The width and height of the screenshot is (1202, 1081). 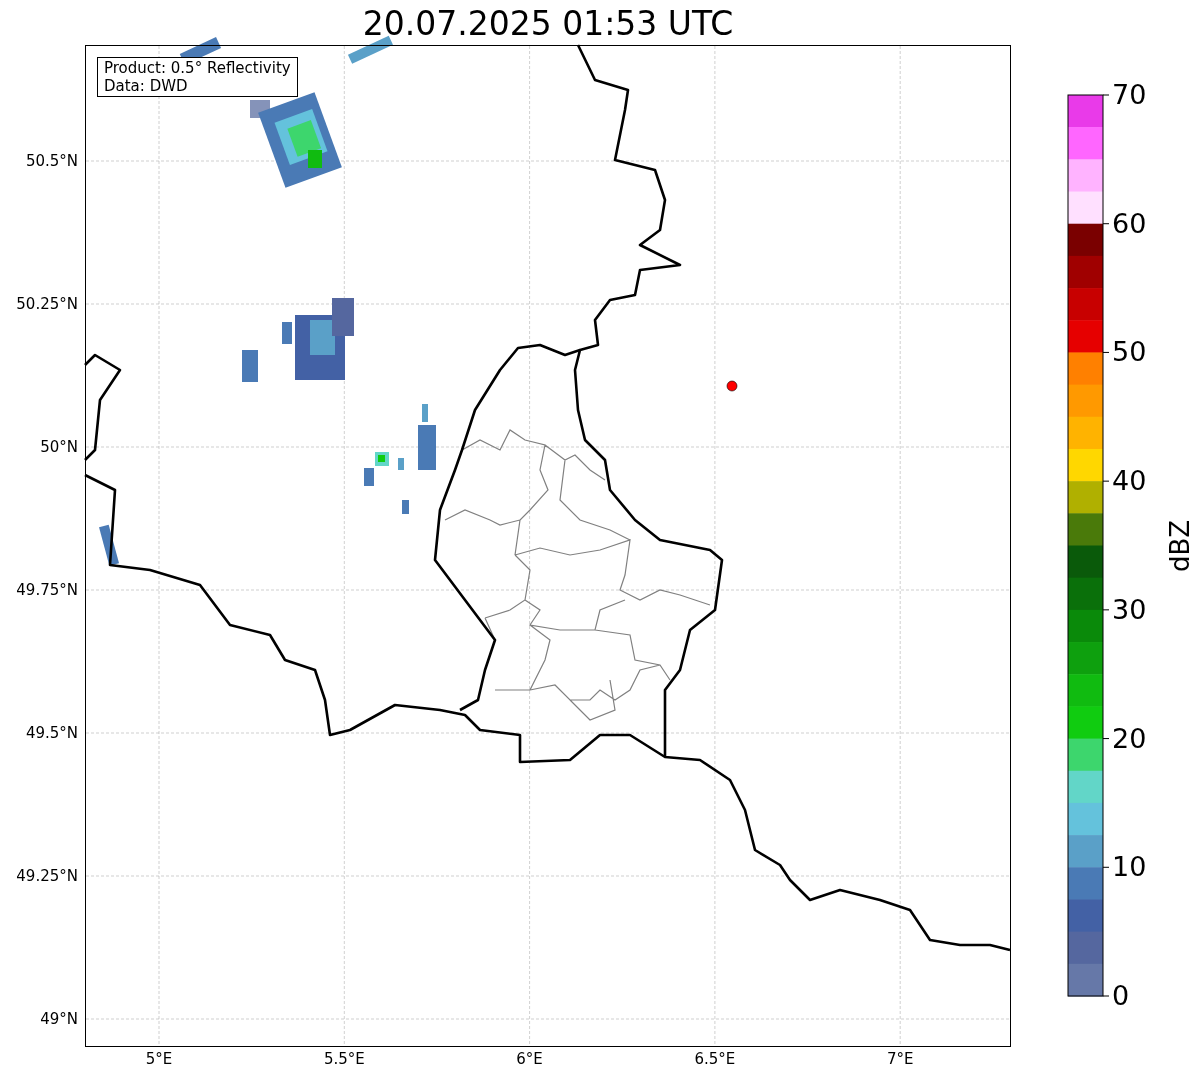 What do you see at coordinates (197, 68) in the screenshot?
I see `info-text: Product: 0.5° Reflectivity` at bounding box center [197, 68].